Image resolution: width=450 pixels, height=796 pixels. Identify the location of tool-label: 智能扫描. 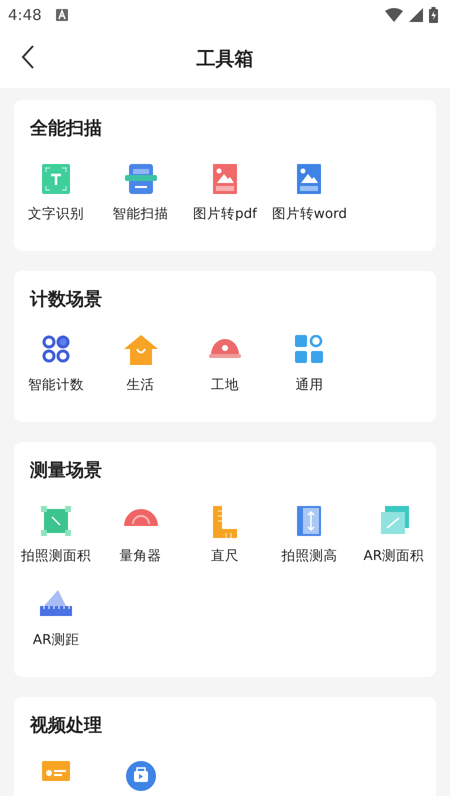
(140, 214).